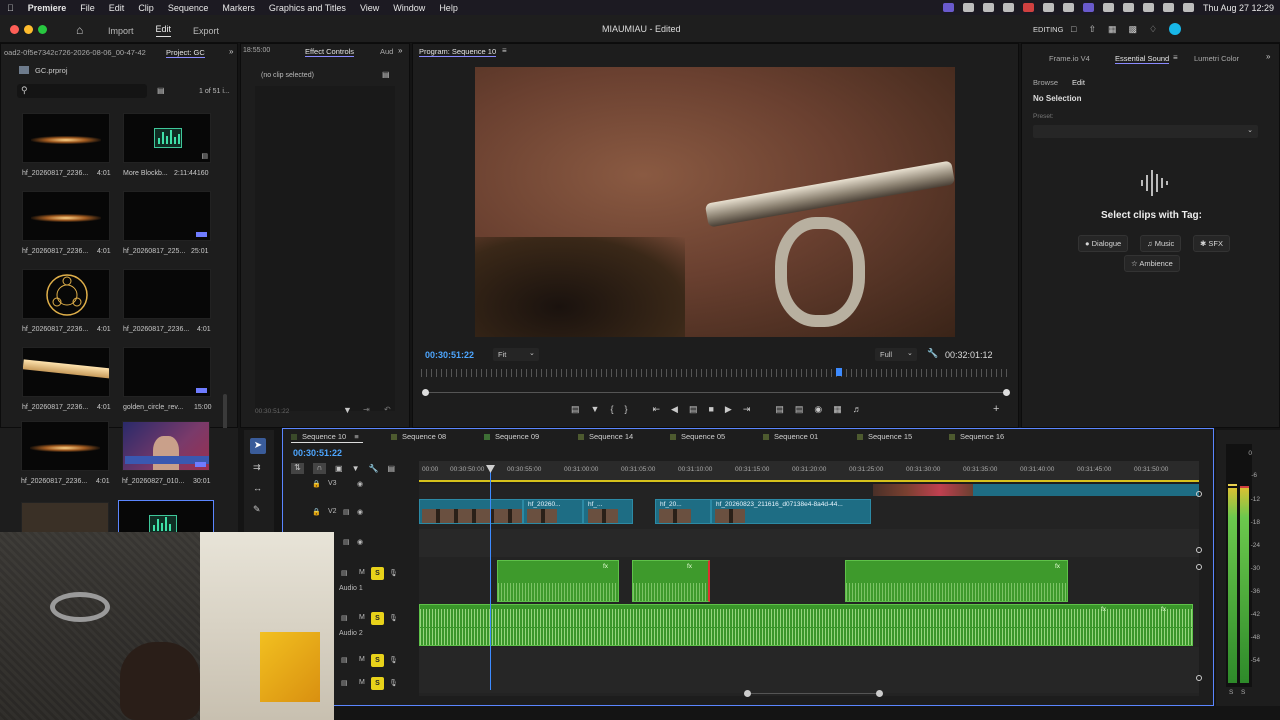  What do you see at coordinates (297, 468) in the screenshot?
I see `nest-icon: ⇅` at bounding box center [297, 468].